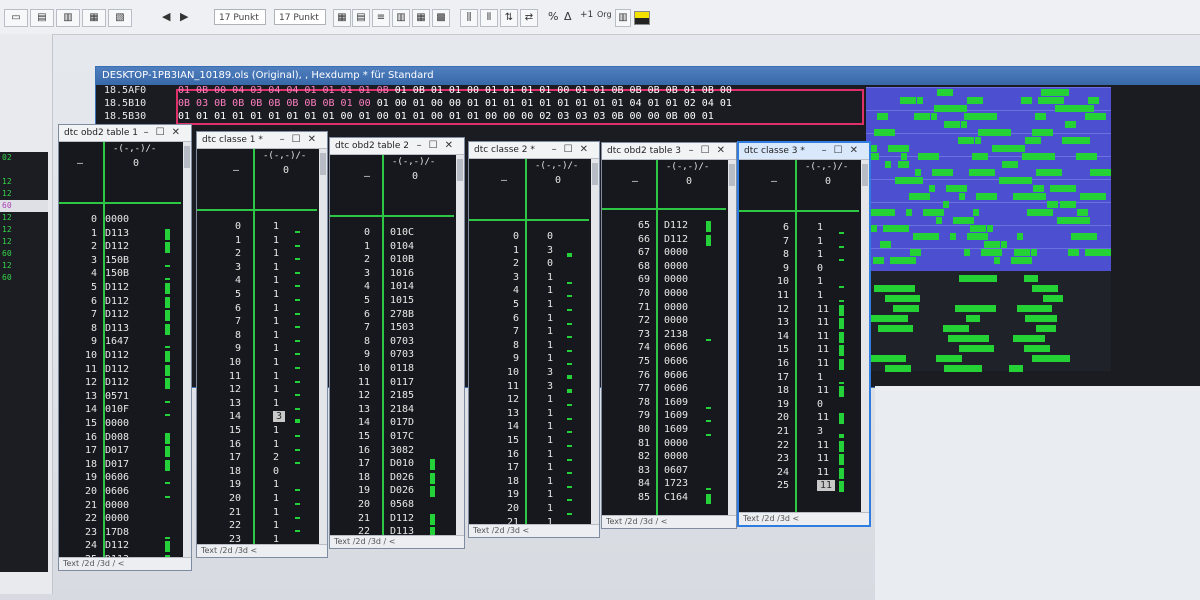 Image resolution: width=1200 pixels, height=600 pixels. I want to click on cell-value: 0568, so click(402, 504).